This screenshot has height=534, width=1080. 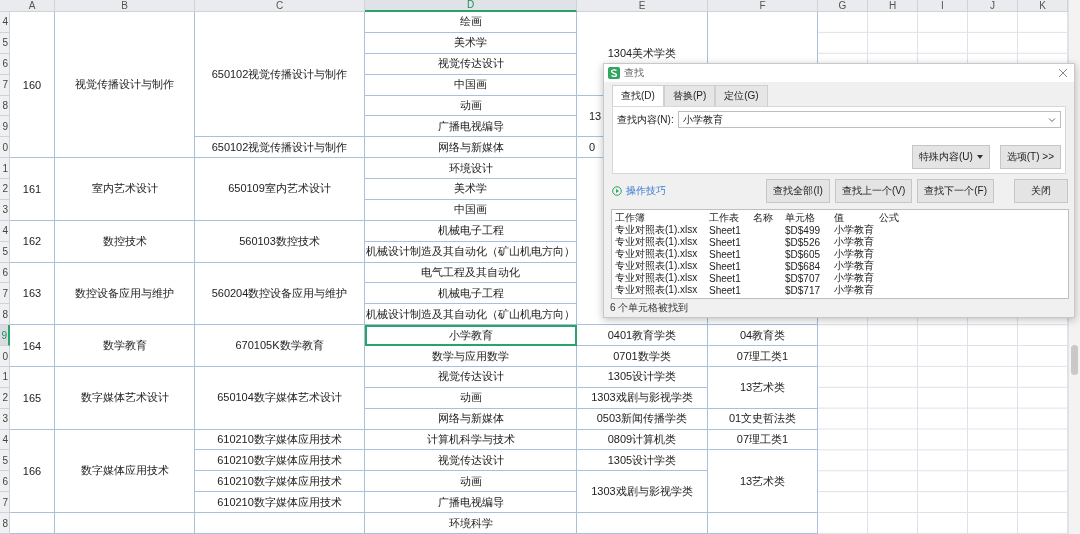 I want to click on row-header: 6, so click(x=5, y=482).